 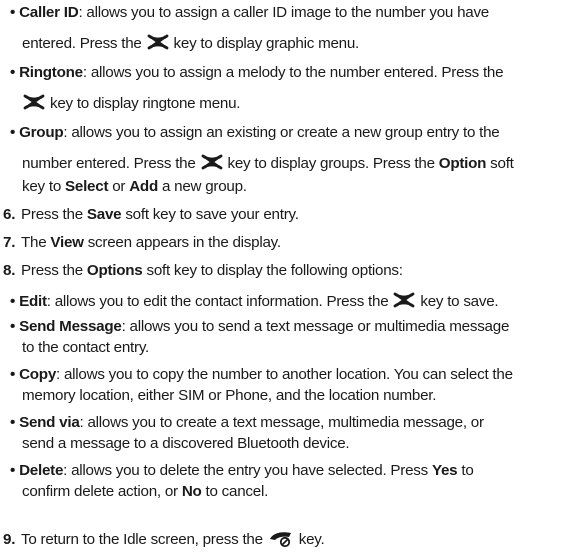 What do you see at coordinates (202, 186) in the screenshot?
I see `group-new-group: a new group.` at bounding box center [202, 186].